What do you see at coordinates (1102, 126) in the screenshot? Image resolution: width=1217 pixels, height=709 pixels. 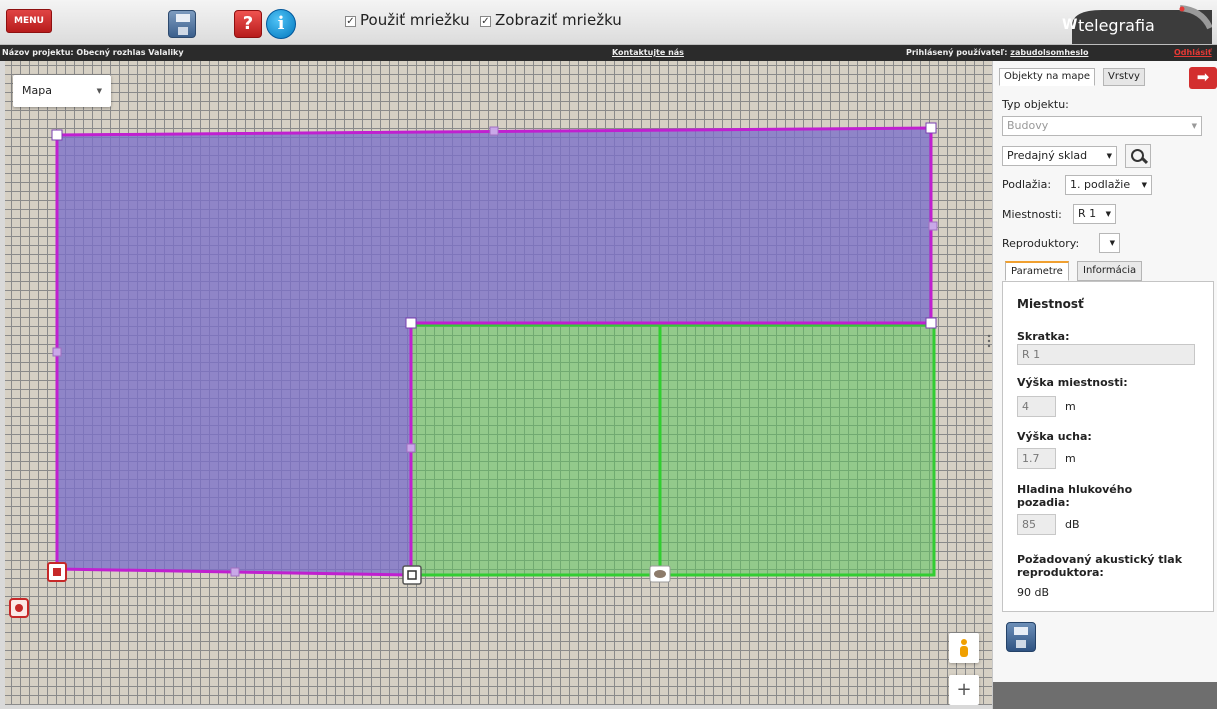 I see `object-type-select: Budovy ▼` at bounding box center [1102, 126].